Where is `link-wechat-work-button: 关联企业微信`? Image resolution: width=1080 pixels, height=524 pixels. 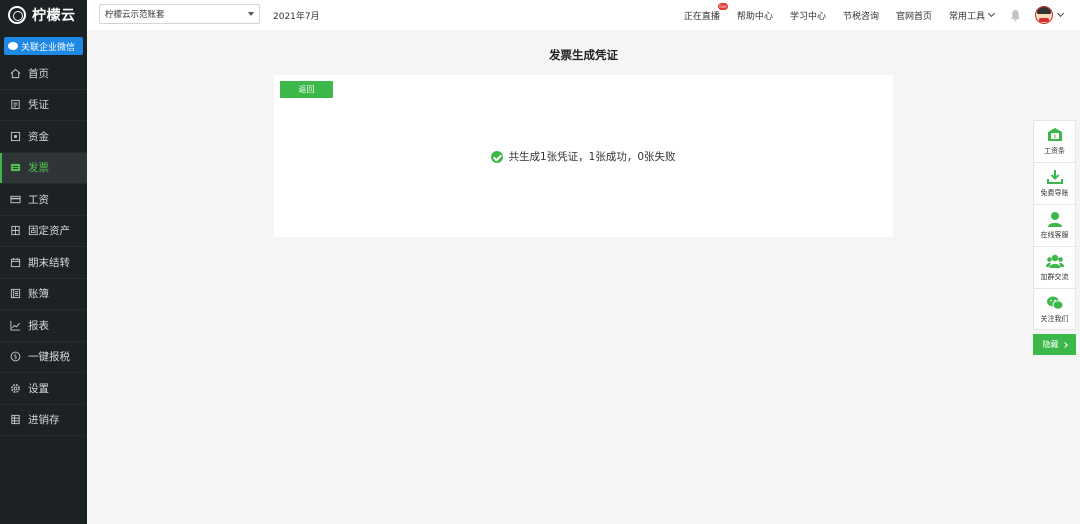 link-wechat-work-button: 关联企业微信 is located at coordinates (43, 46).